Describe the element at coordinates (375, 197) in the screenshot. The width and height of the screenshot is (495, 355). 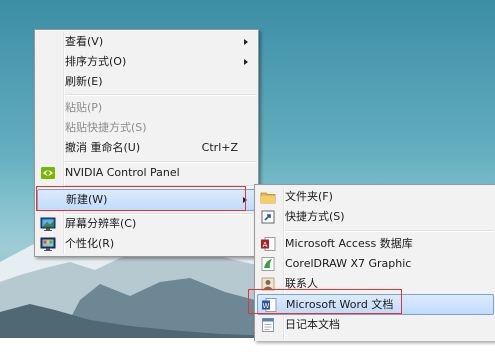
I see `submenu-item-folder: 文件夹(F)` at that location.